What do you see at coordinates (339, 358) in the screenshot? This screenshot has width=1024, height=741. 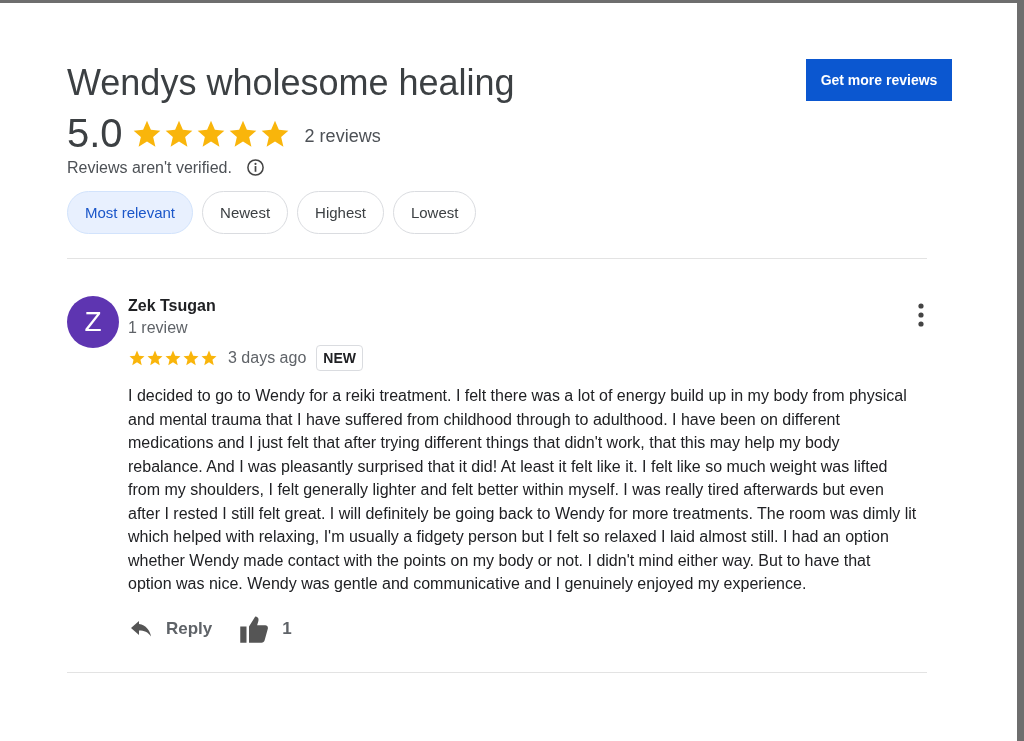 I see `new-badge: NEW` at bounding box center [339, 358].